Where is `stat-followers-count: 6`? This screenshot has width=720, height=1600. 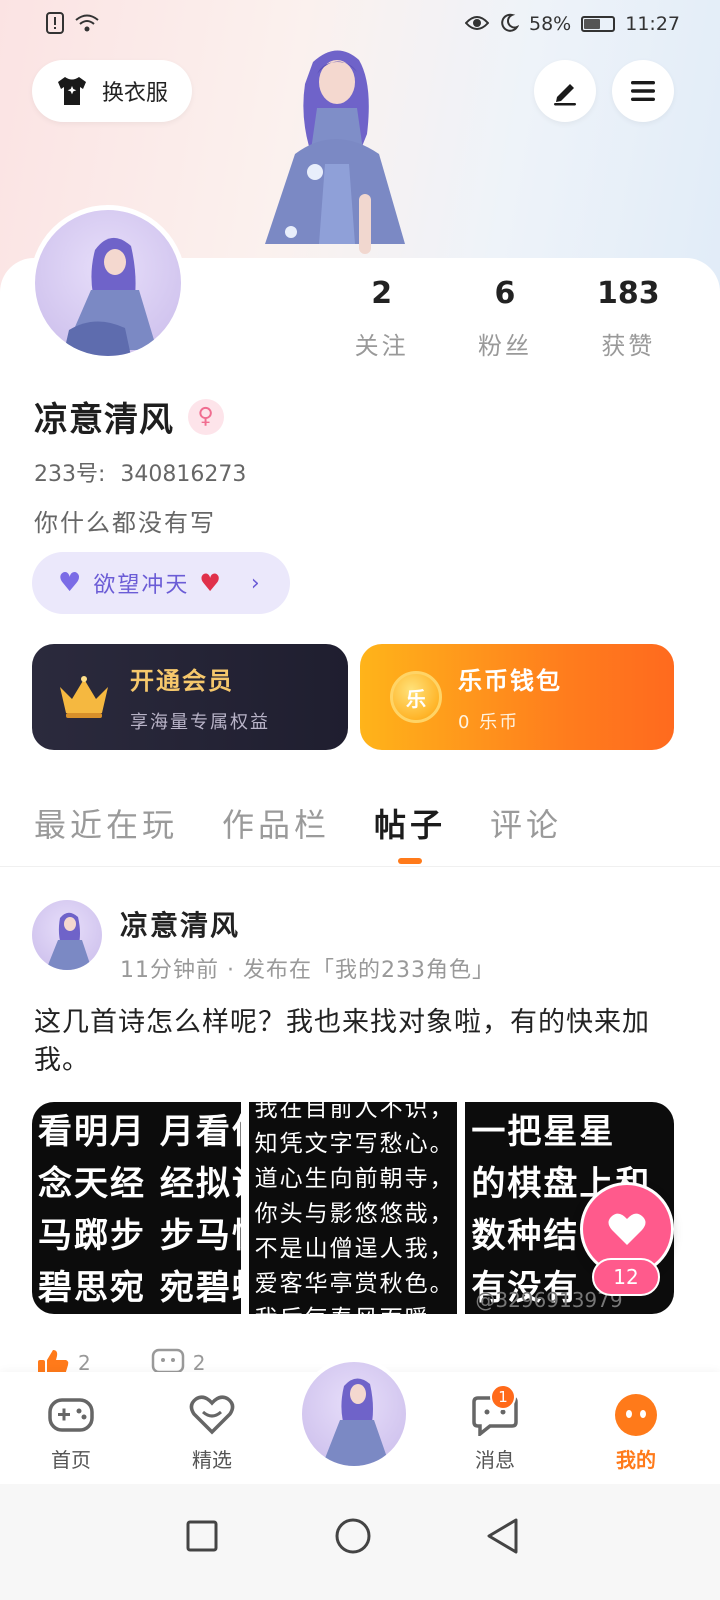 stat-followers-count: 6 is located at coordinates (505, 293).